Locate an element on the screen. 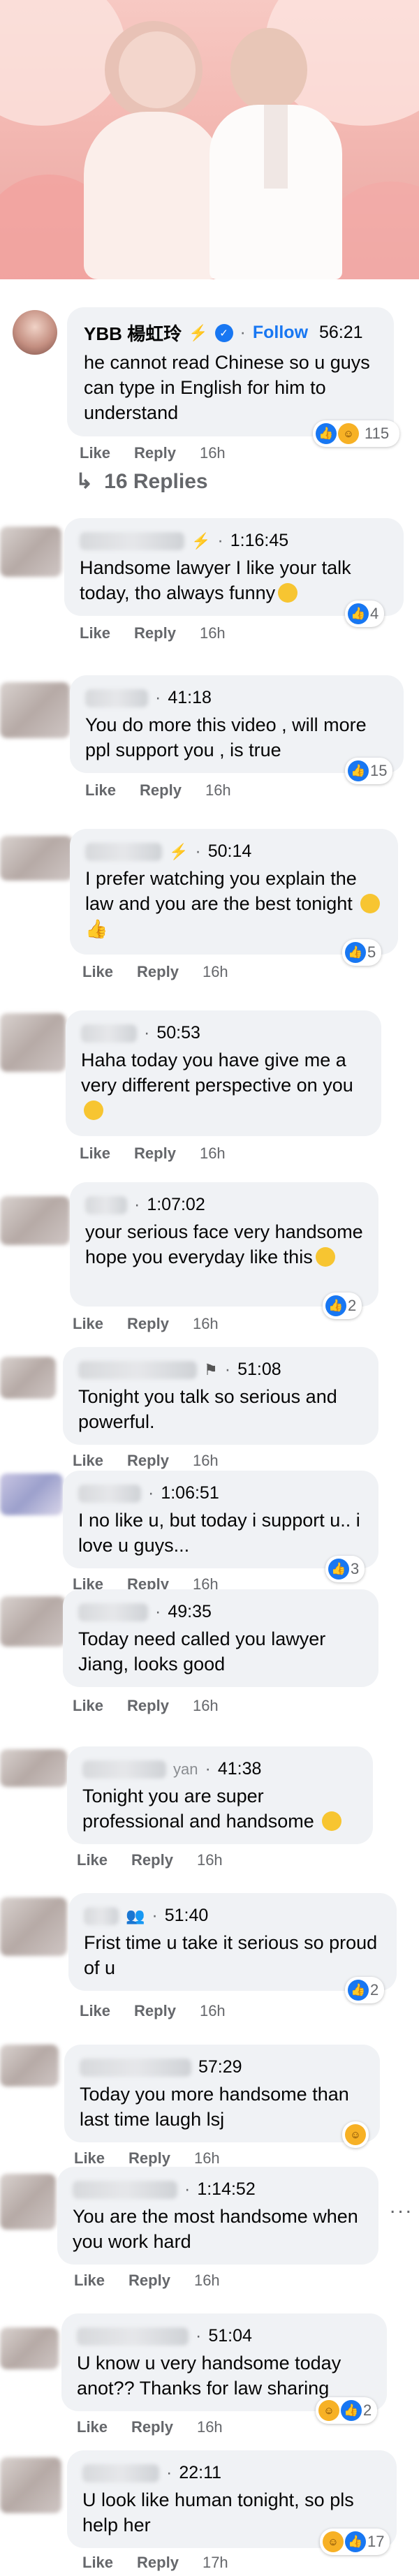 This screenshot has width=419, height=2576. timestamp-link: 50:14 is located at coordinates (230, 851).